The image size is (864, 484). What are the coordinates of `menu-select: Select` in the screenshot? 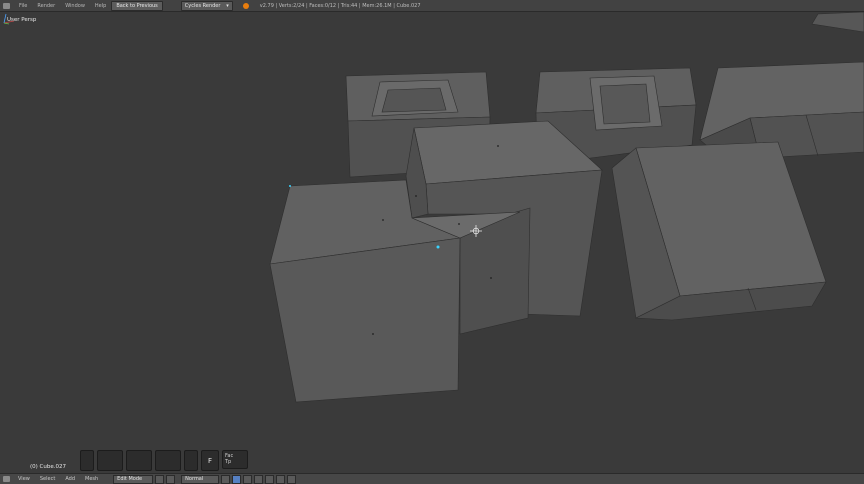 It's located at (47, 479).